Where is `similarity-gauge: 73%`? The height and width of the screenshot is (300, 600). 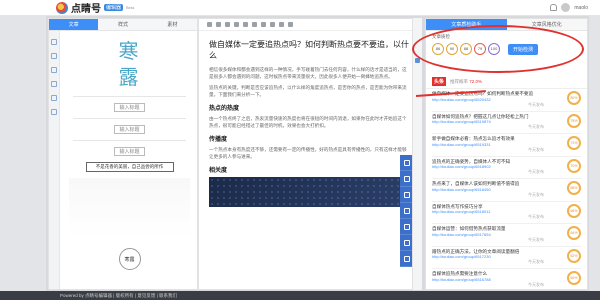 similarity-gauge: 73% is located at coordinates (574, 143).